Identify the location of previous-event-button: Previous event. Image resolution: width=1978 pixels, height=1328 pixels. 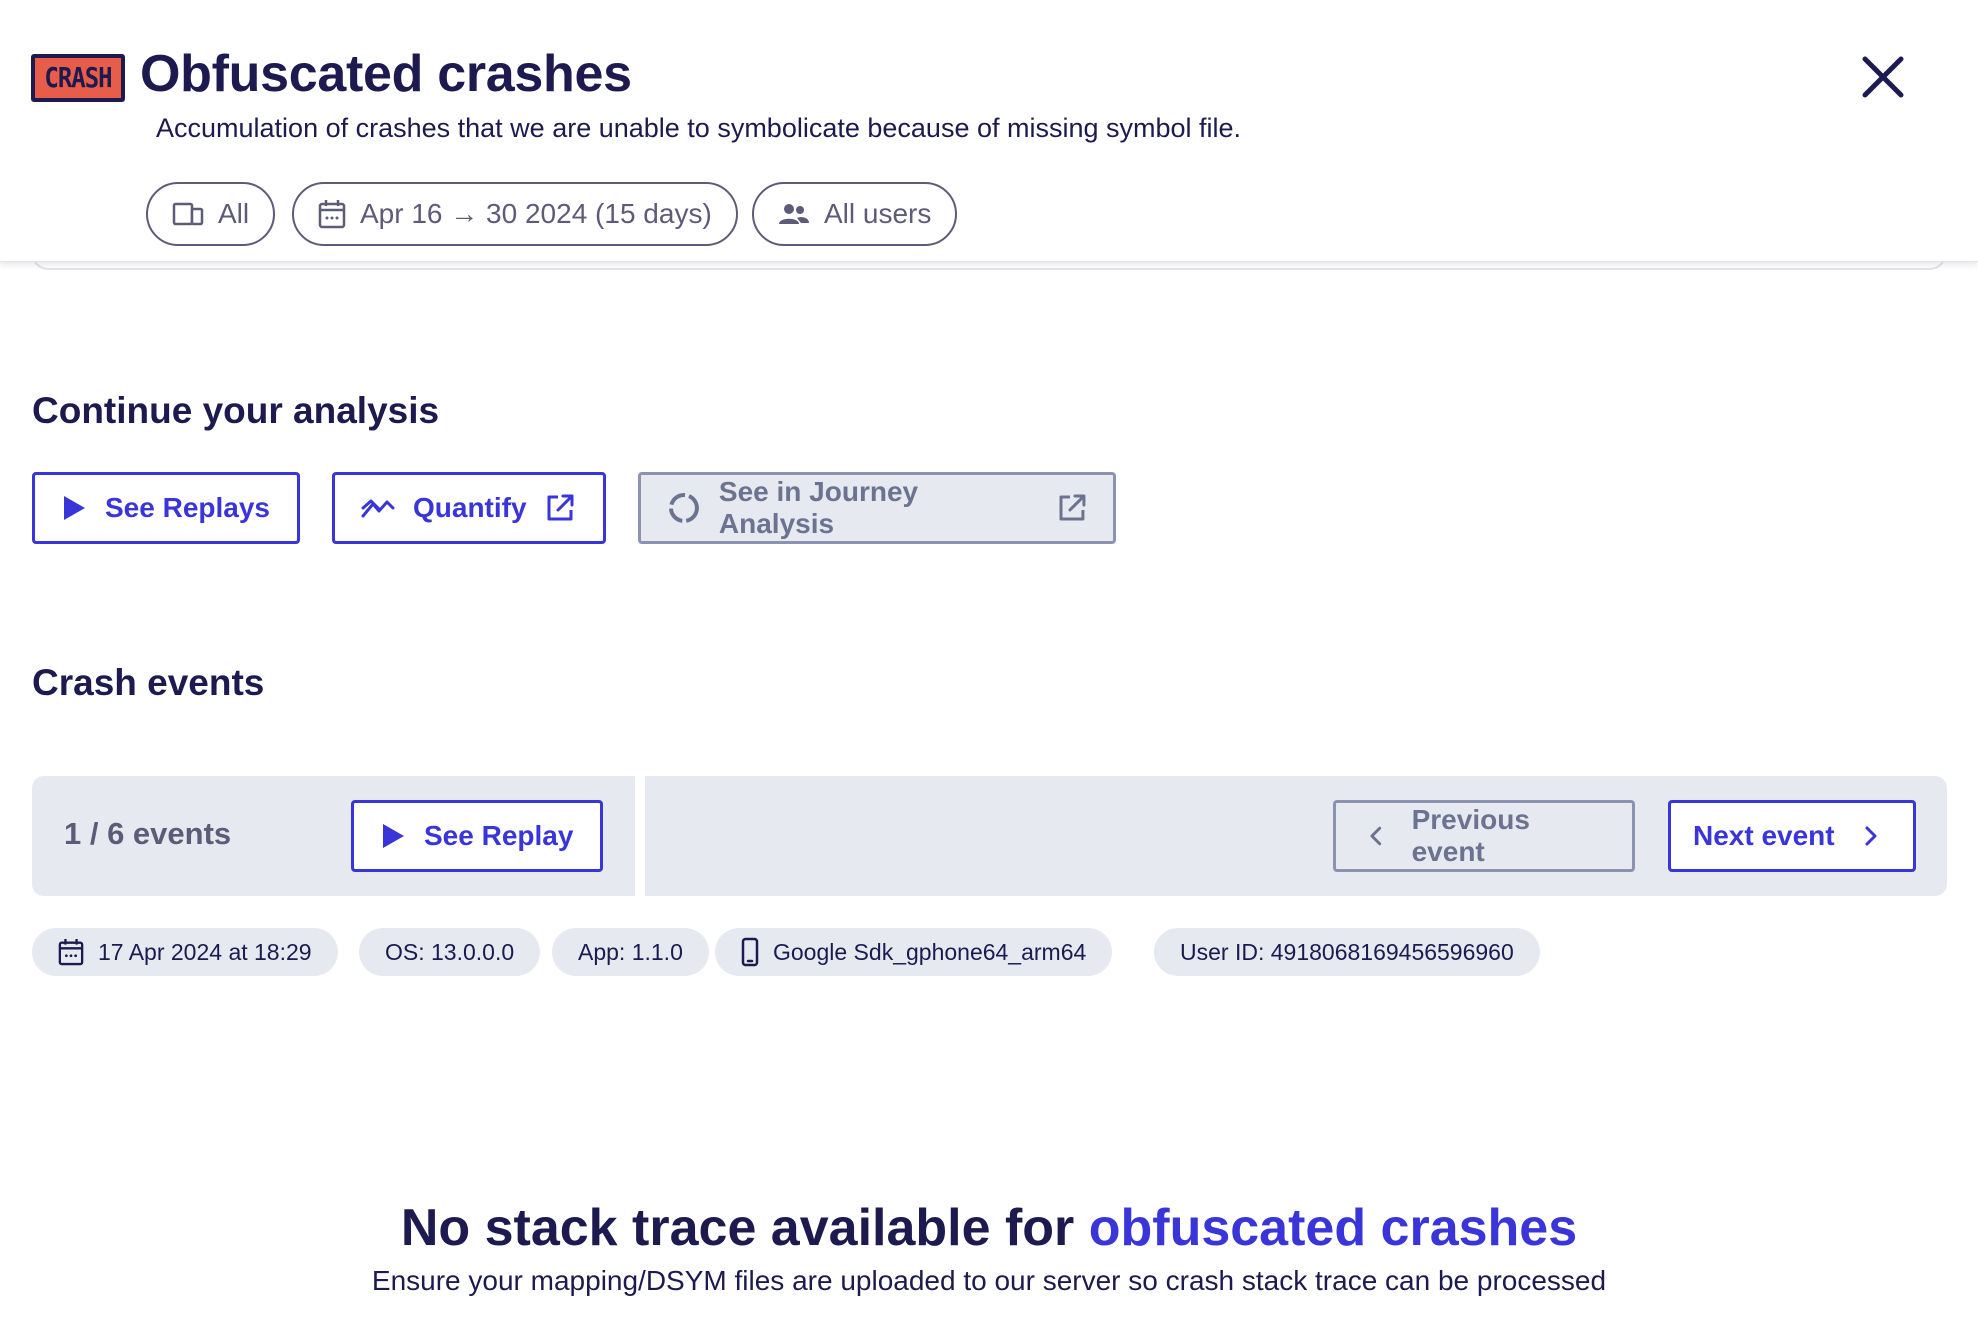
(1484, 836).